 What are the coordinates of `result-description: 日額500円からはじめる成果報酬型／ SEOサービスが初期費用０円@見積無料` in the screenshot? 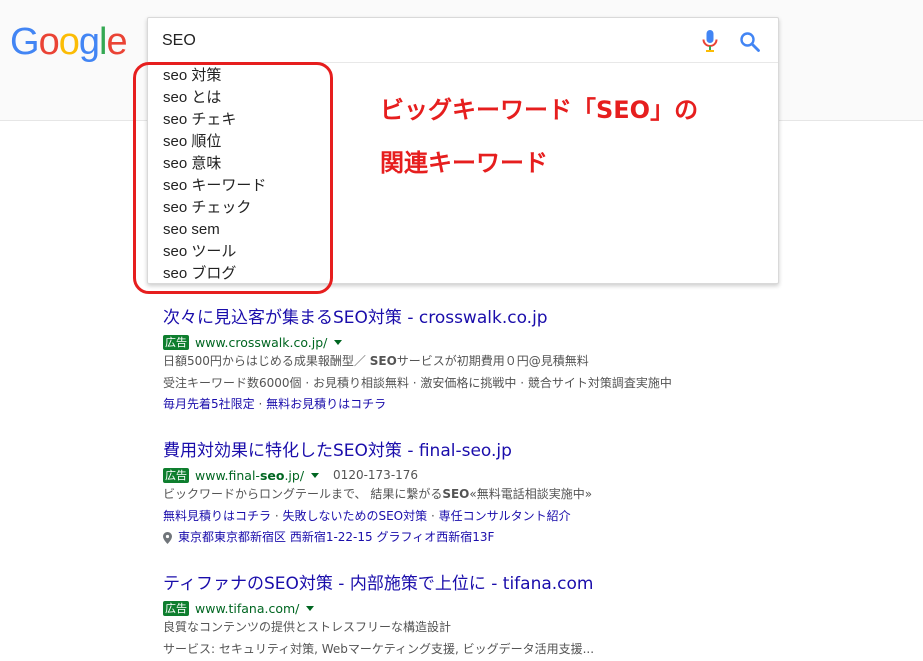 It's located at (376, 361).